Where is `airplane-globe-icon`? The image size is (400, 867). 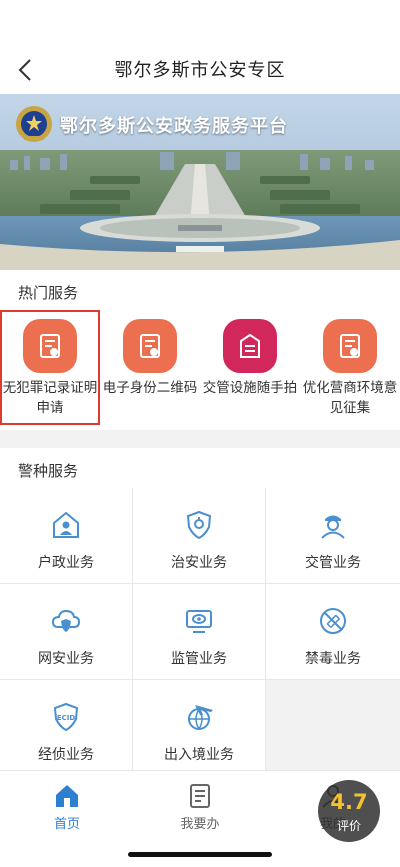 airplane-globe-icon is located at coordinates (199, 717).